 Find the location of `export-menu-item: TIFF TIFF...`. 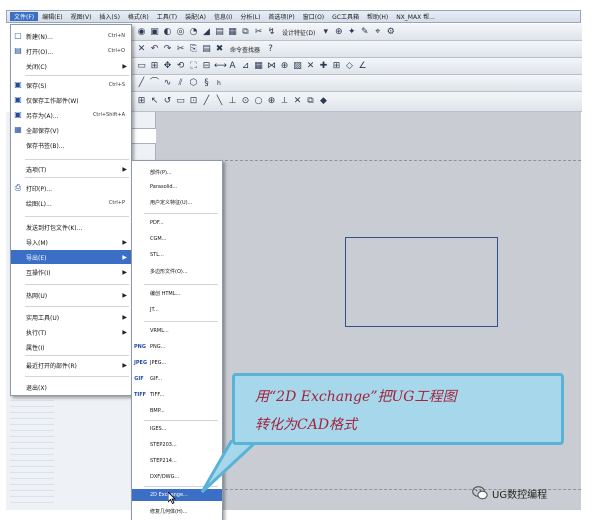

export-menu-item: TIFF TIFF... is located at coordinates (177, 395).